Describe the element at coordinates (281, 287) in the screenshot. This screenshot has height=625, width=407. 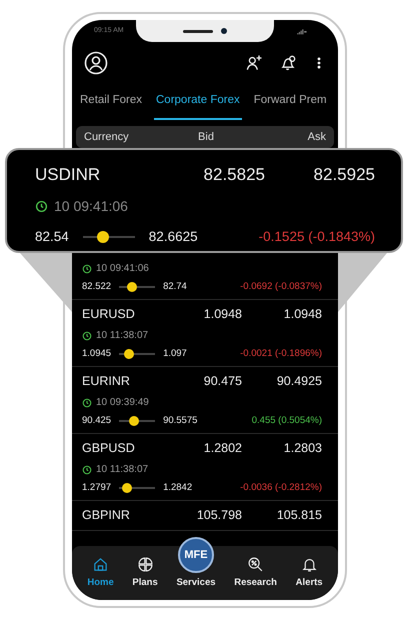
I see `price-change: -0.0692 (-0.0837%)` at that location.